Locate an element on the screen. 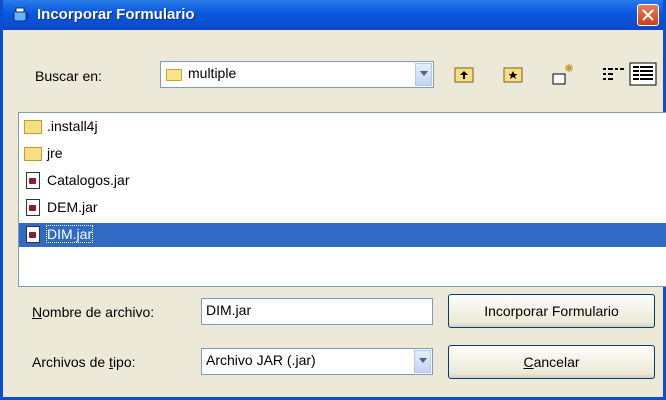 Image resolution: width=666 pixels, height=400 pixels. list-view-icon is located at coordinates (613, 74).